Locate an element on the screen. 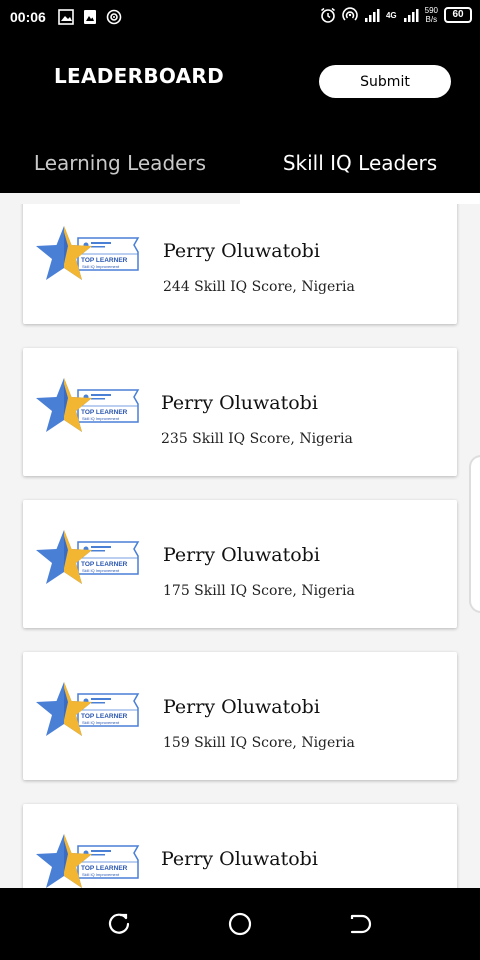  edge-panel-handle is located at coordinates (474, 534).